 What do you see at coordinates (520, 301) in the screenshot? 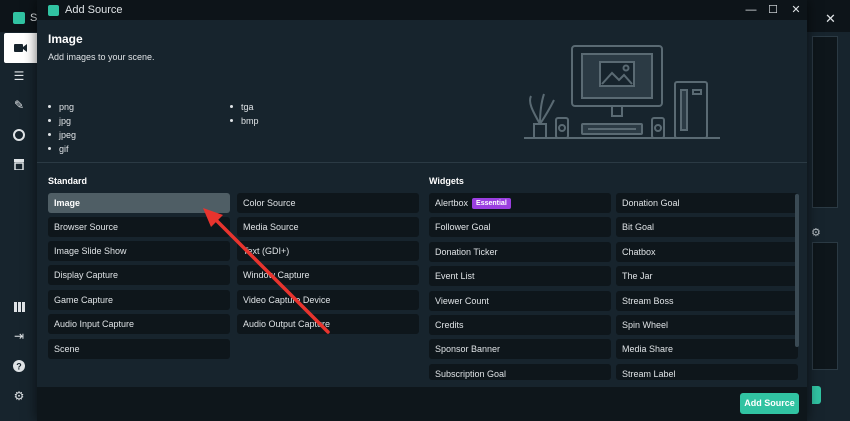
I see `widget-viewer-count-button: Viewer Count` at bounding box center [520, 301].